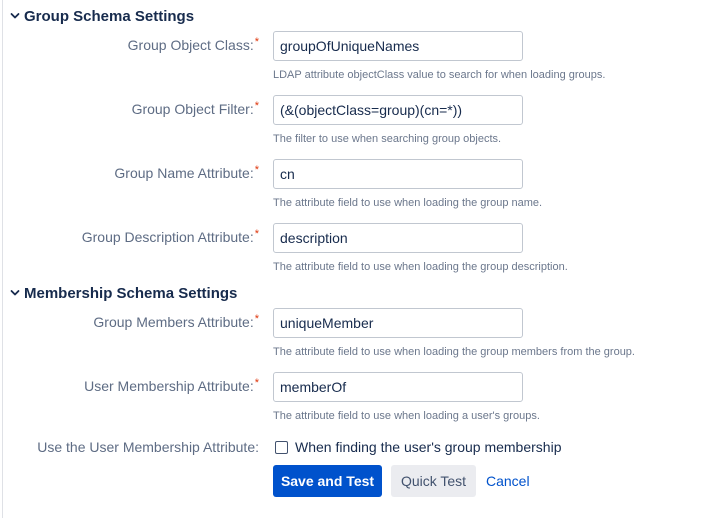  I want to click on user-membership-attribute-input, so click(398, 387).